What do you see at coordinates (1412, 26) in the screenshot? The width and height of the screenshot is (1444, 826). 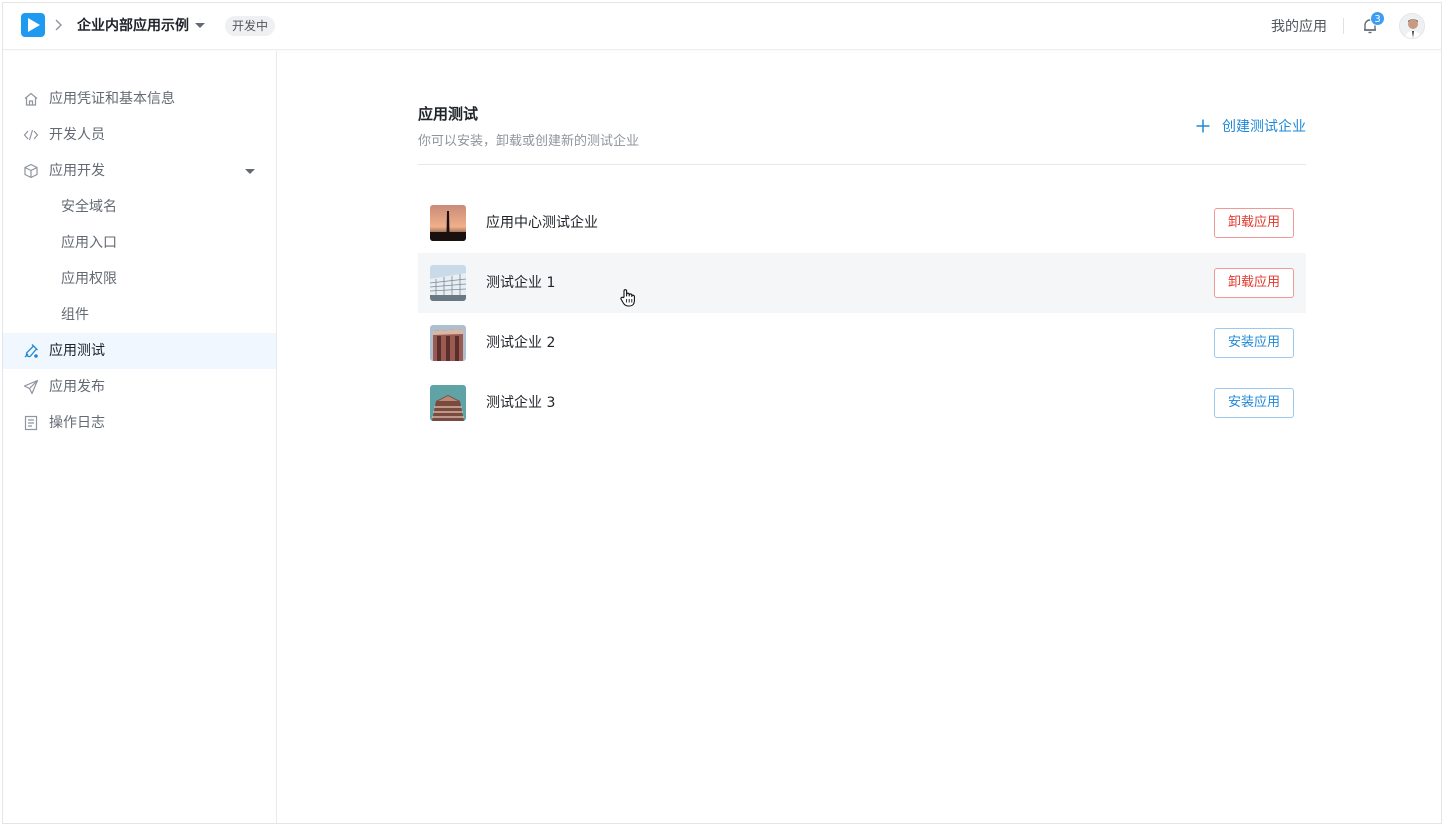 I see `user-avatar` at bounding box center [1412, 26].